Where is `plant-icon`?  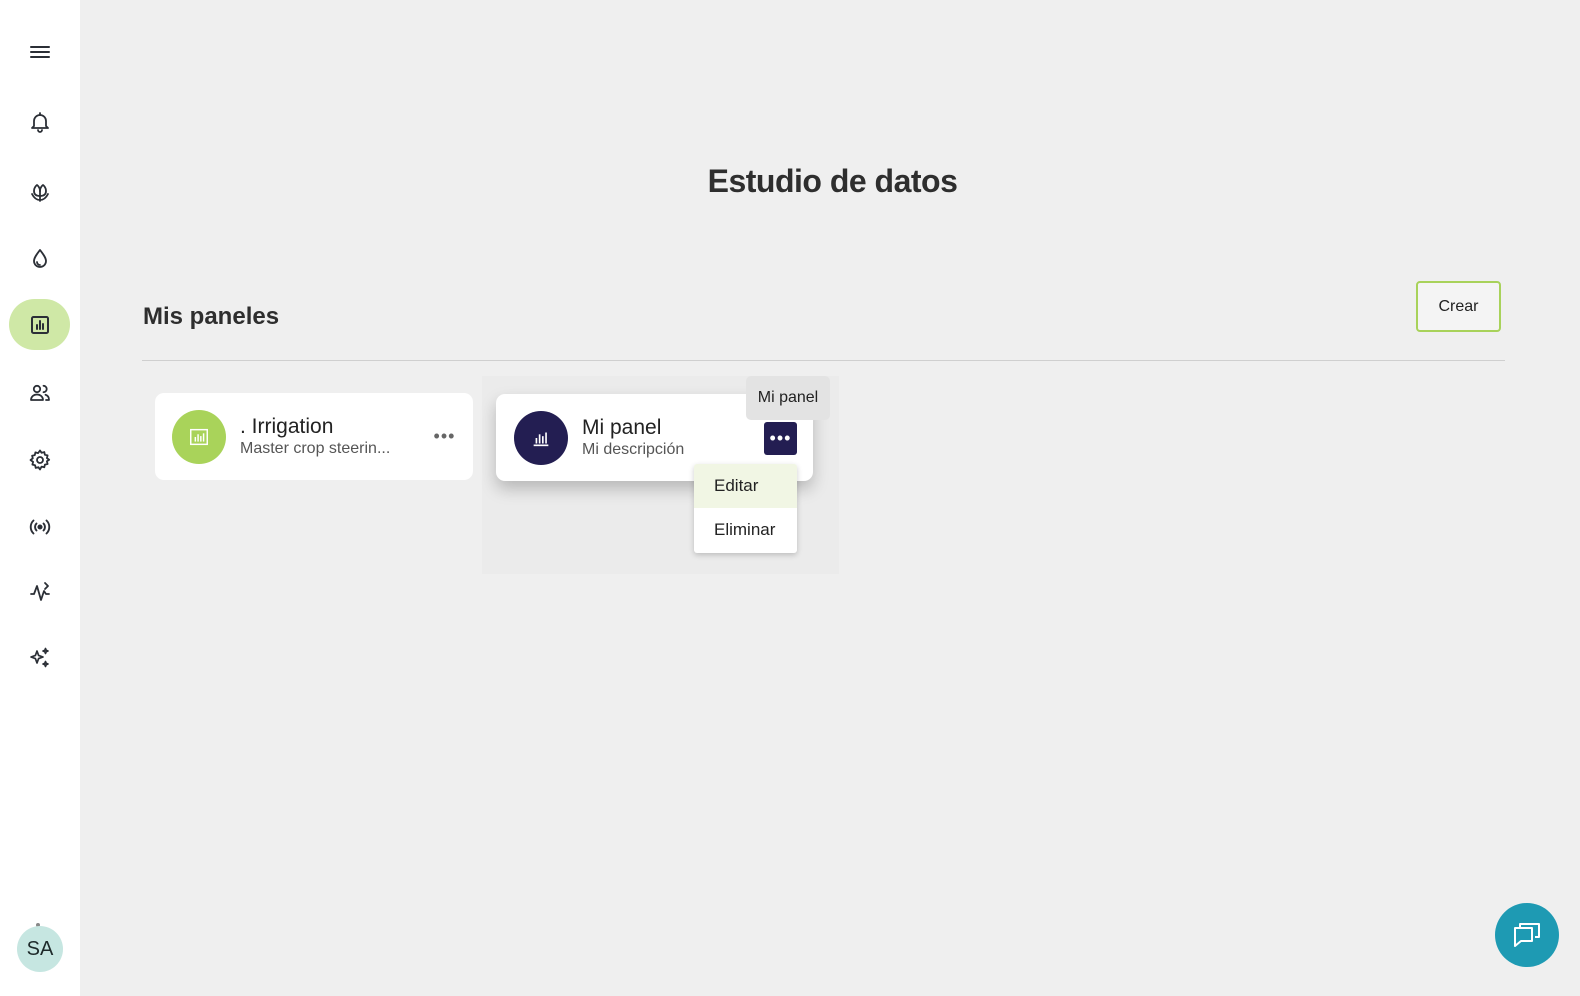 plant-icon is located at coordinates (39, 192).